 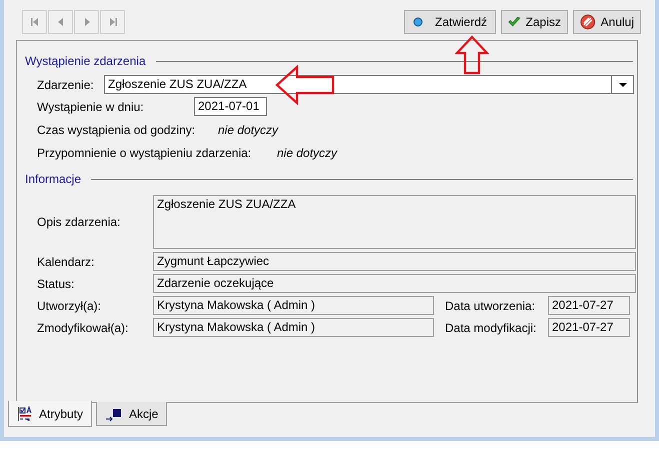 I want to click on cancel-button: Anuluj, so click(x=607, y=22).